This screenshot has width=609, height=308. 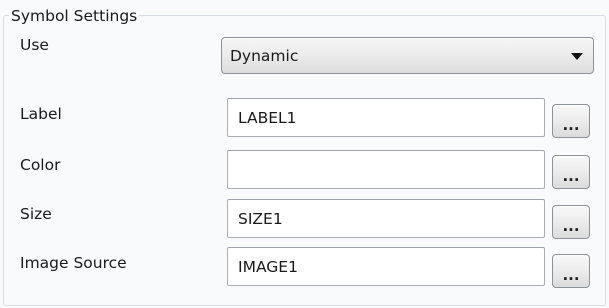 What do you see at coordinates (386, 117) in the screenshot?
I see `label-field: LABEL1` at bounding box center [386, 117].